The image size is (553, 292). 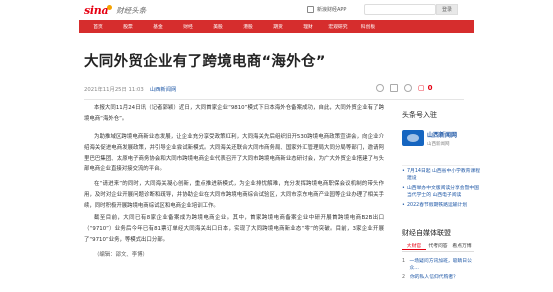 I want to click on font-size-icon, so click(x=408, y=88).